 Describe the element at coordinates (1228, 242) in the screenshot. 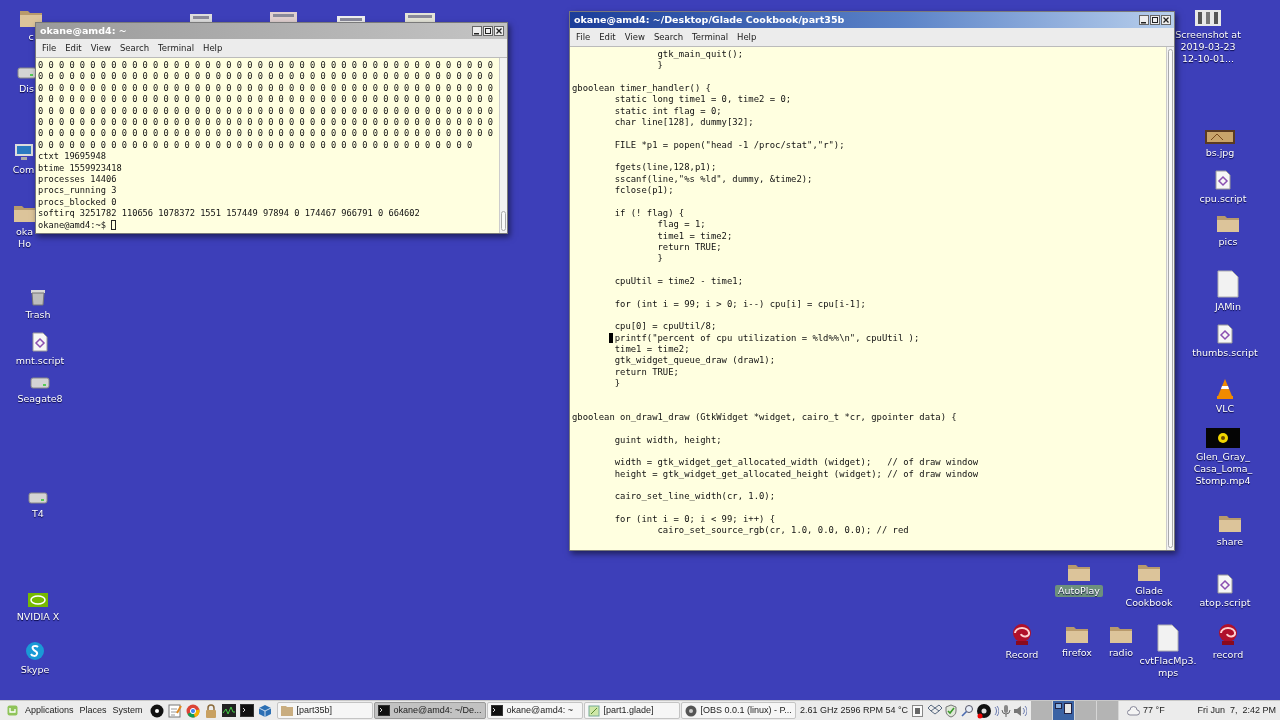

I see `icon-label: pics` at that location.